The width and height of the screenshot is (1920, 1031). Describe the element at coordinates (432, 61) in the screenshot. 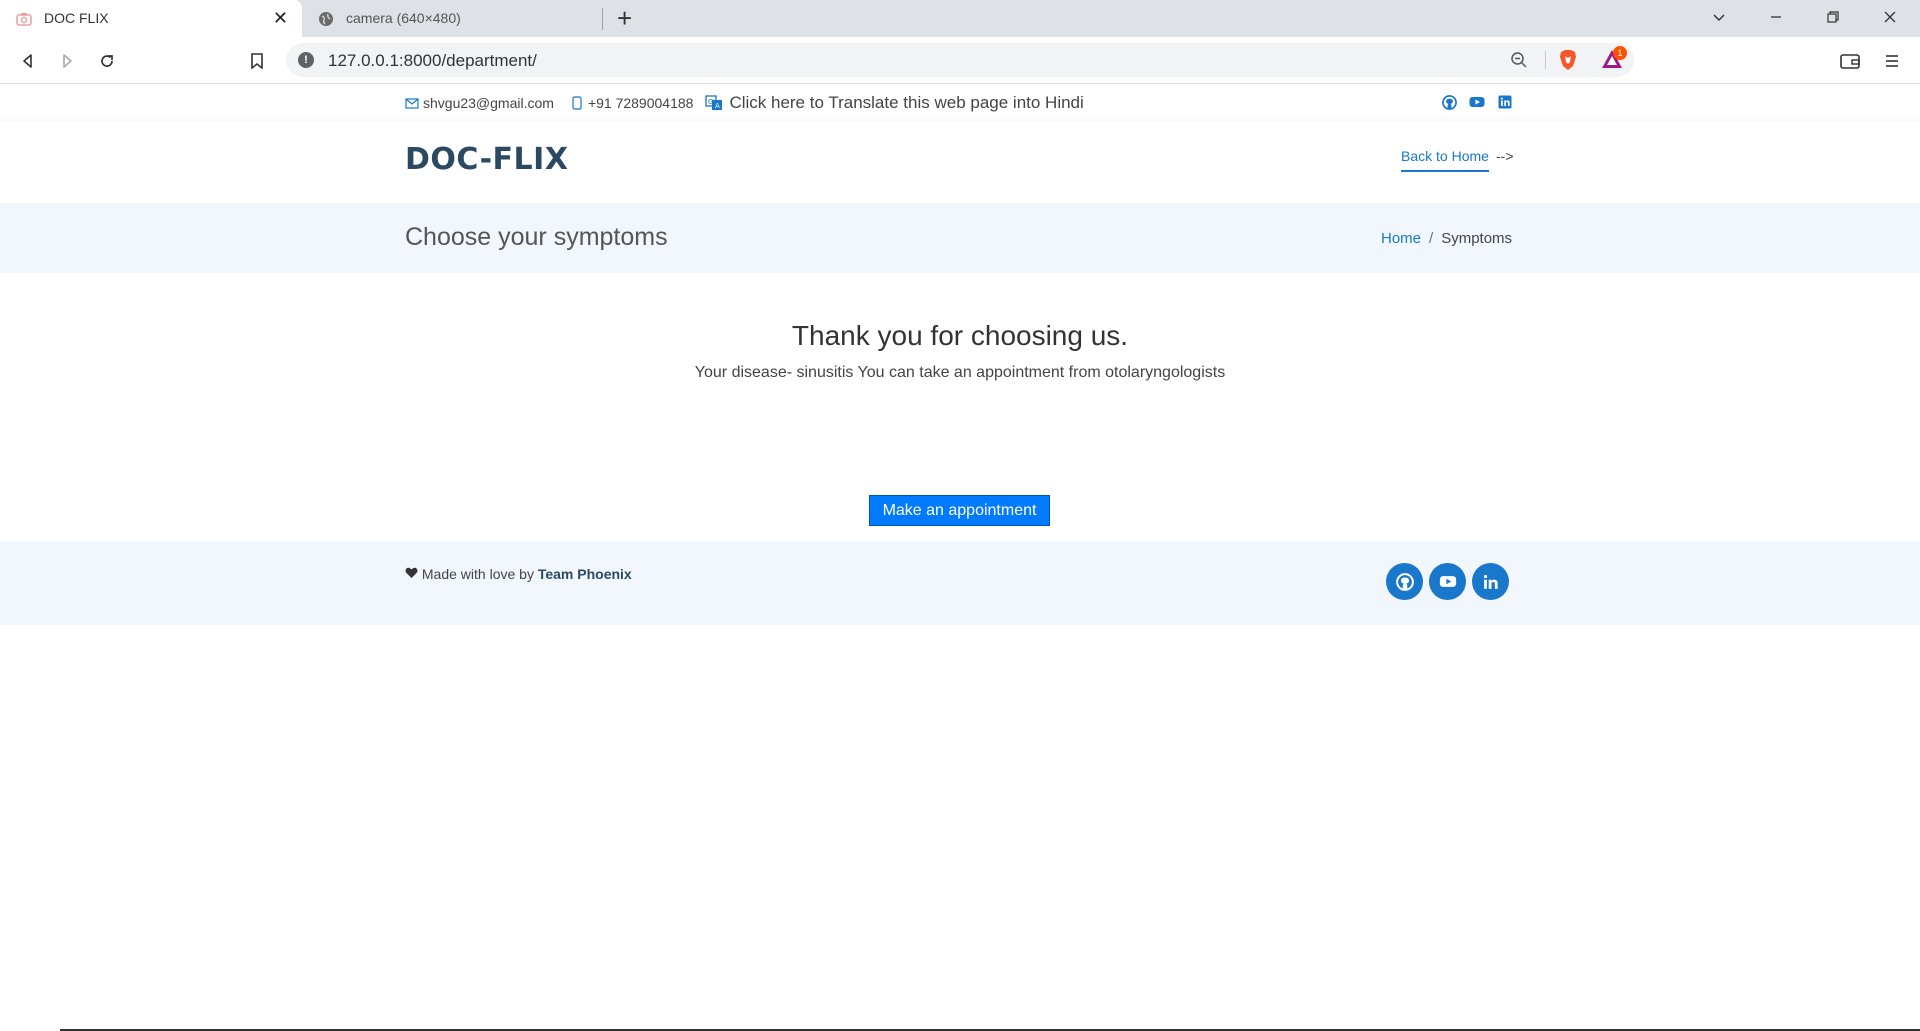

I see `url-text: 127.0.0.1:8000/department/` at that location.